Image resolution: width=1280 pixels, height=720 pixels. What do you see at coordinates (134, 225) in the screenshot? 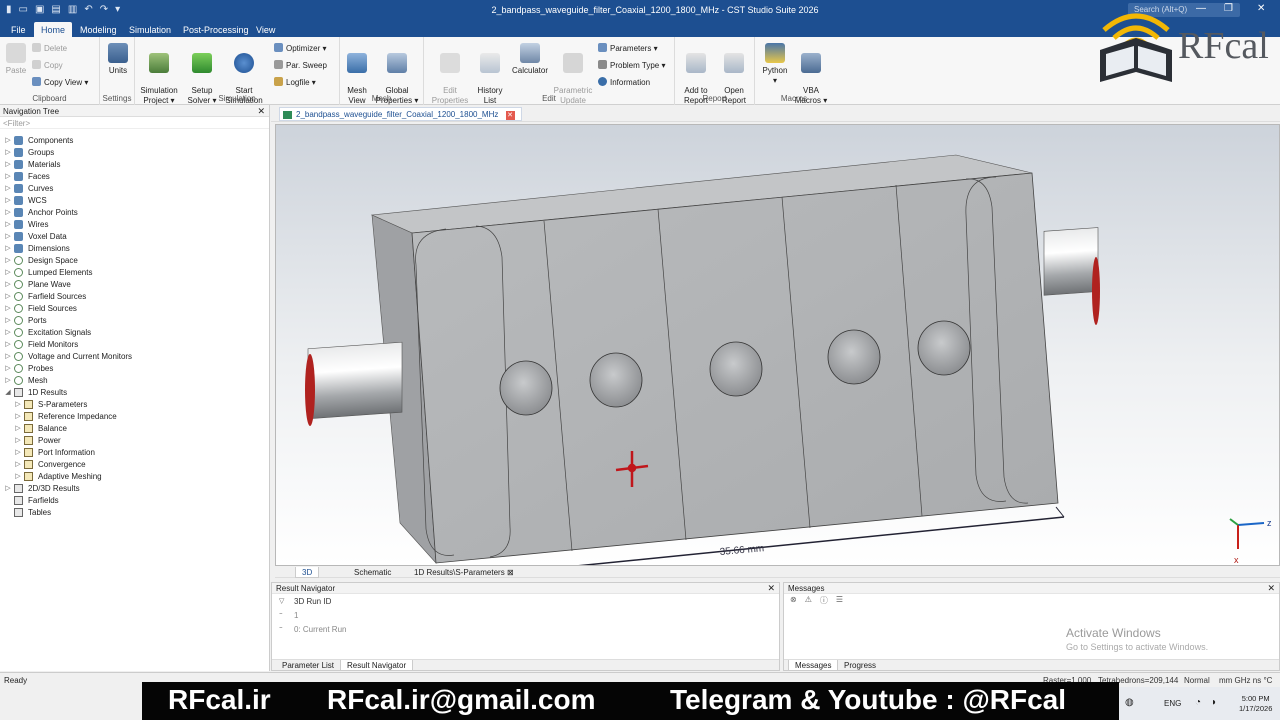
I see `tree-item: ▷ Wires` at bounding box center [134, 225].